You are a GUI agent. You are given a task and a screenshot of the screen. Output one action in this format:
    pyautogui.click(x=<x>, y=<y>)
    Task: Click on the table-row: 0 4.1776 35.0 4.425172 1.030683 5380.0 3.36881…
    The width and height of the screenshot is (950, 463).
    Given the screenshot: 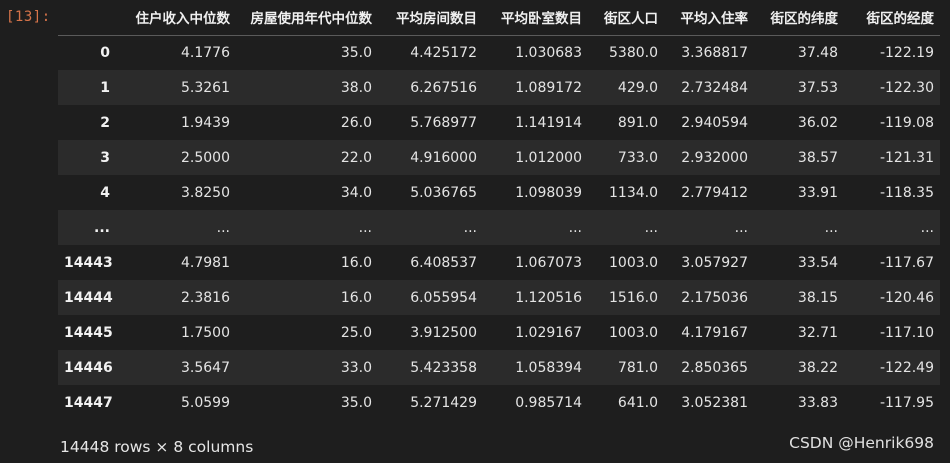 What is the action you would take?
    pyautogui.click(x=499, y=52)
    